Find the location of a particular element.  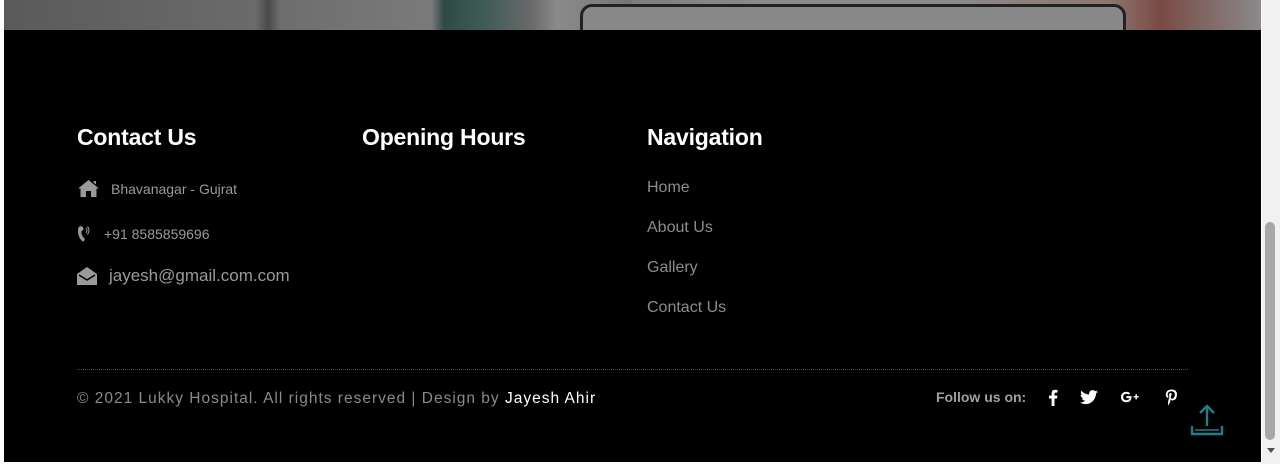

footer-divider is located at coordinates (632, 369).